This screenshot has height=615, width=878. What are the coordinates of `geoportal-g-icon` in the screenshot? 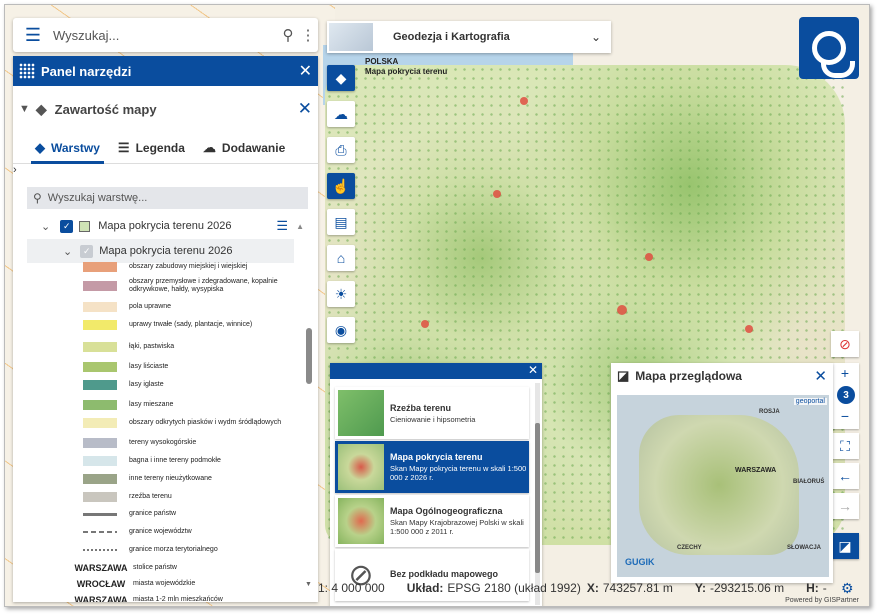 It's located at (833, 54).